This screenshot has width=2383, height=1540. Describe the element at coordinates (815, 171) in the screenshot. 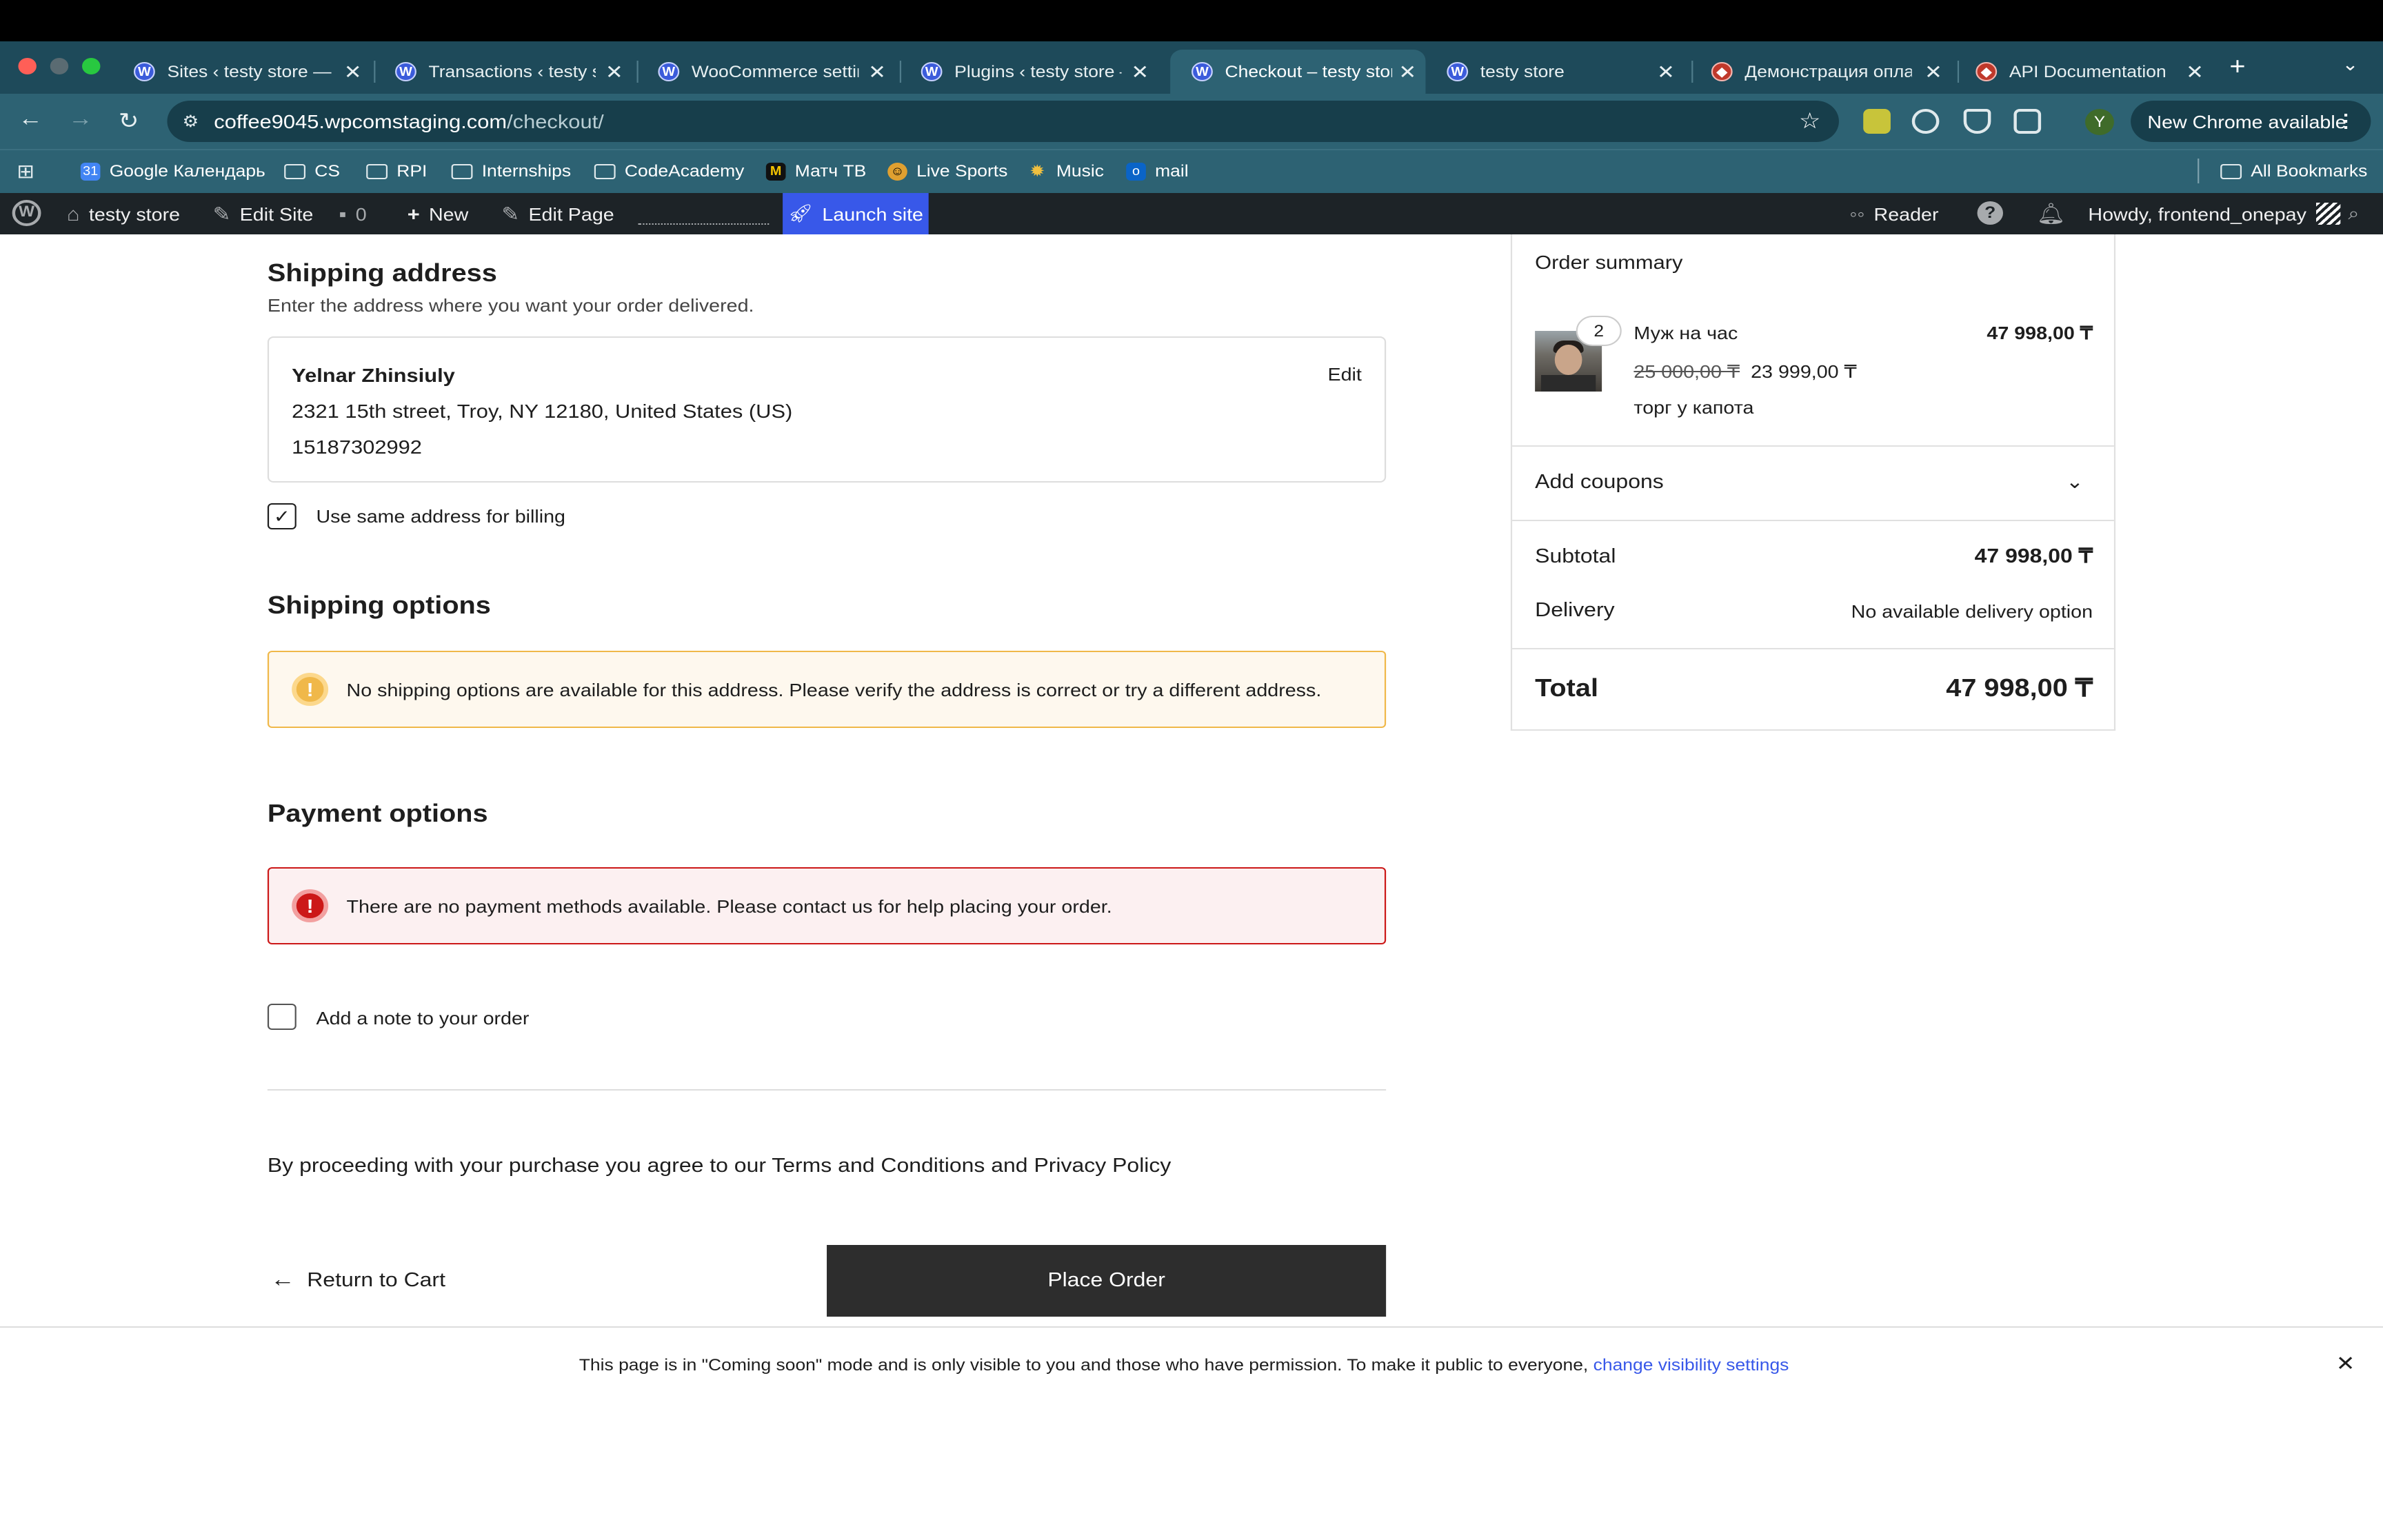

I see `bookmark-match-tv: M Матч ТВ` at that location.